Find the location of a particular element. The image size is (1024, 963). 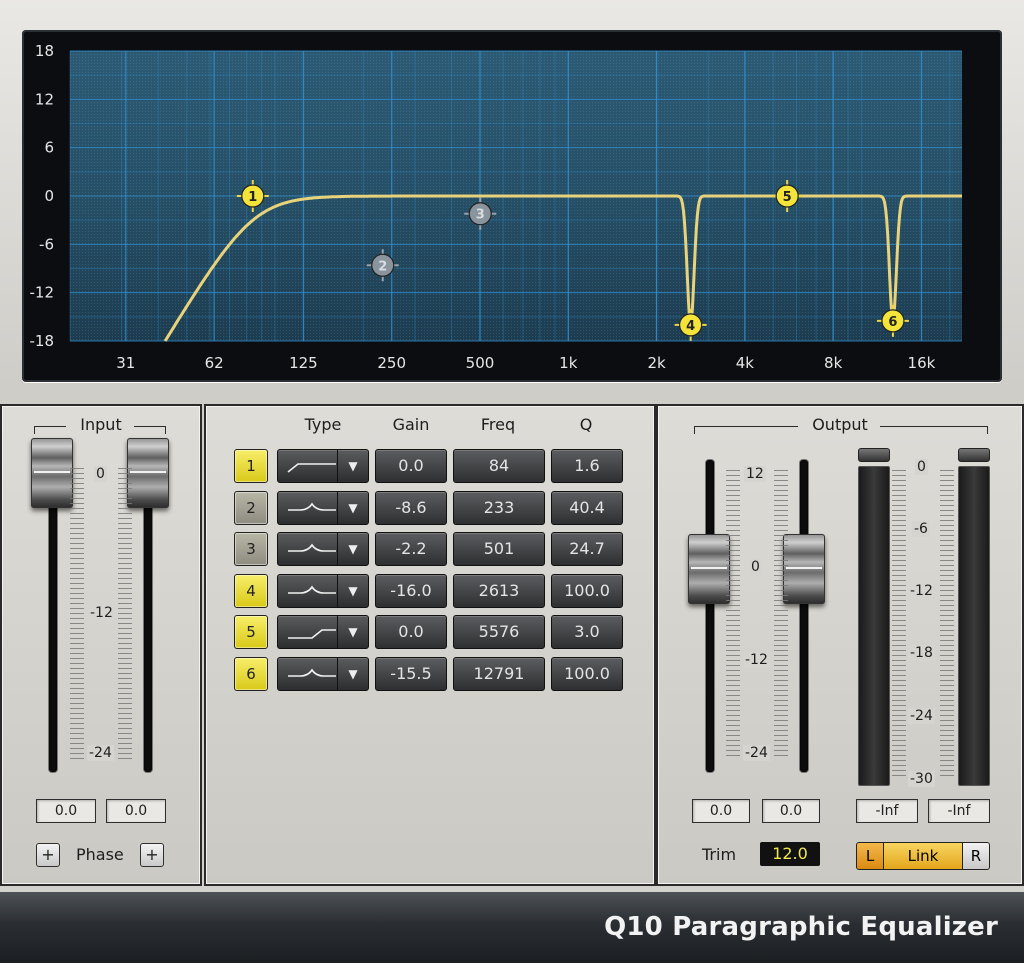

band-3-toggle-button: 3 is located at coordinates (251, 549).